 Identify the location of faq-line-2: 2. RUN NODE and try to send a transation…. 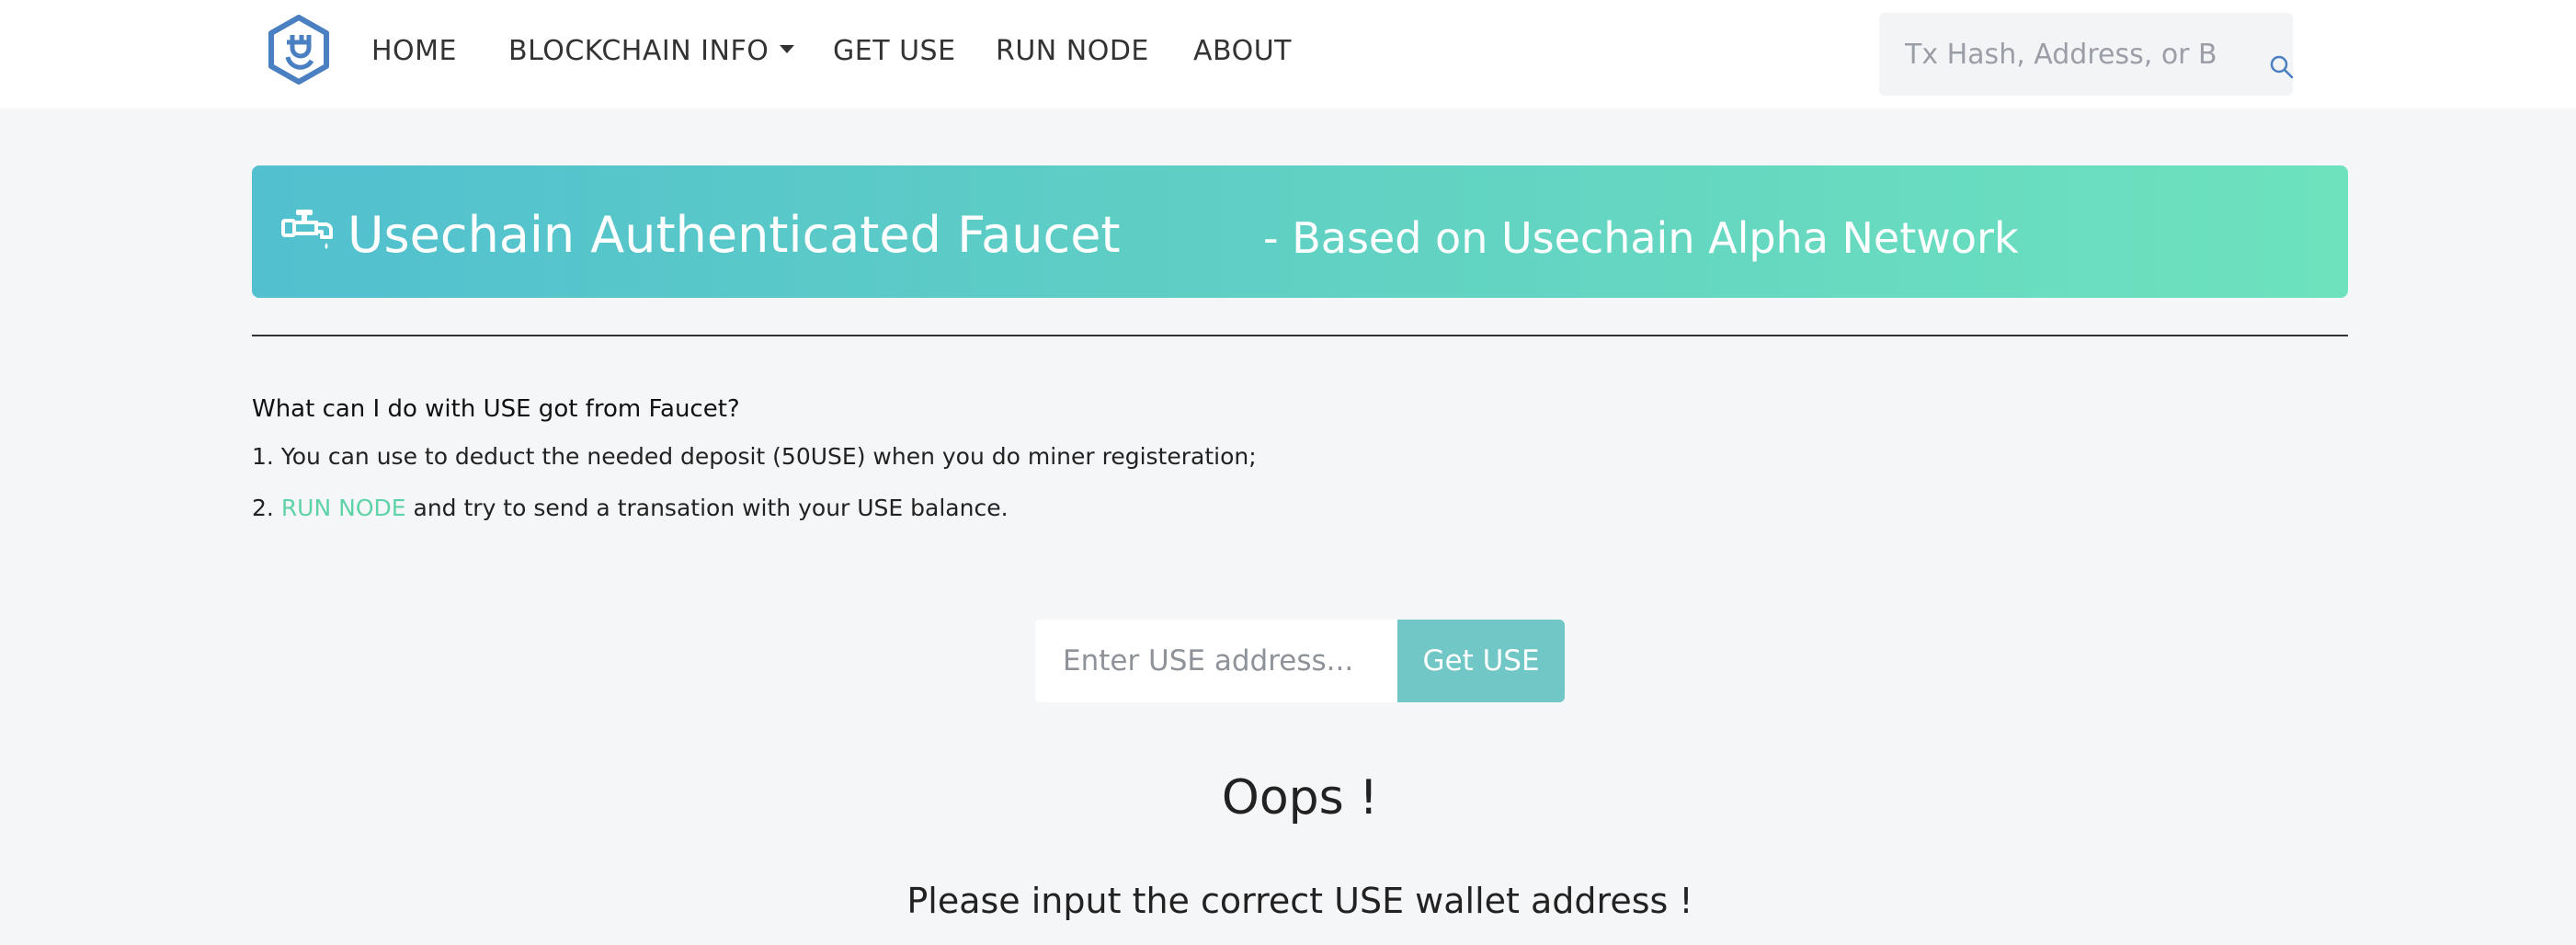
(630, 508).